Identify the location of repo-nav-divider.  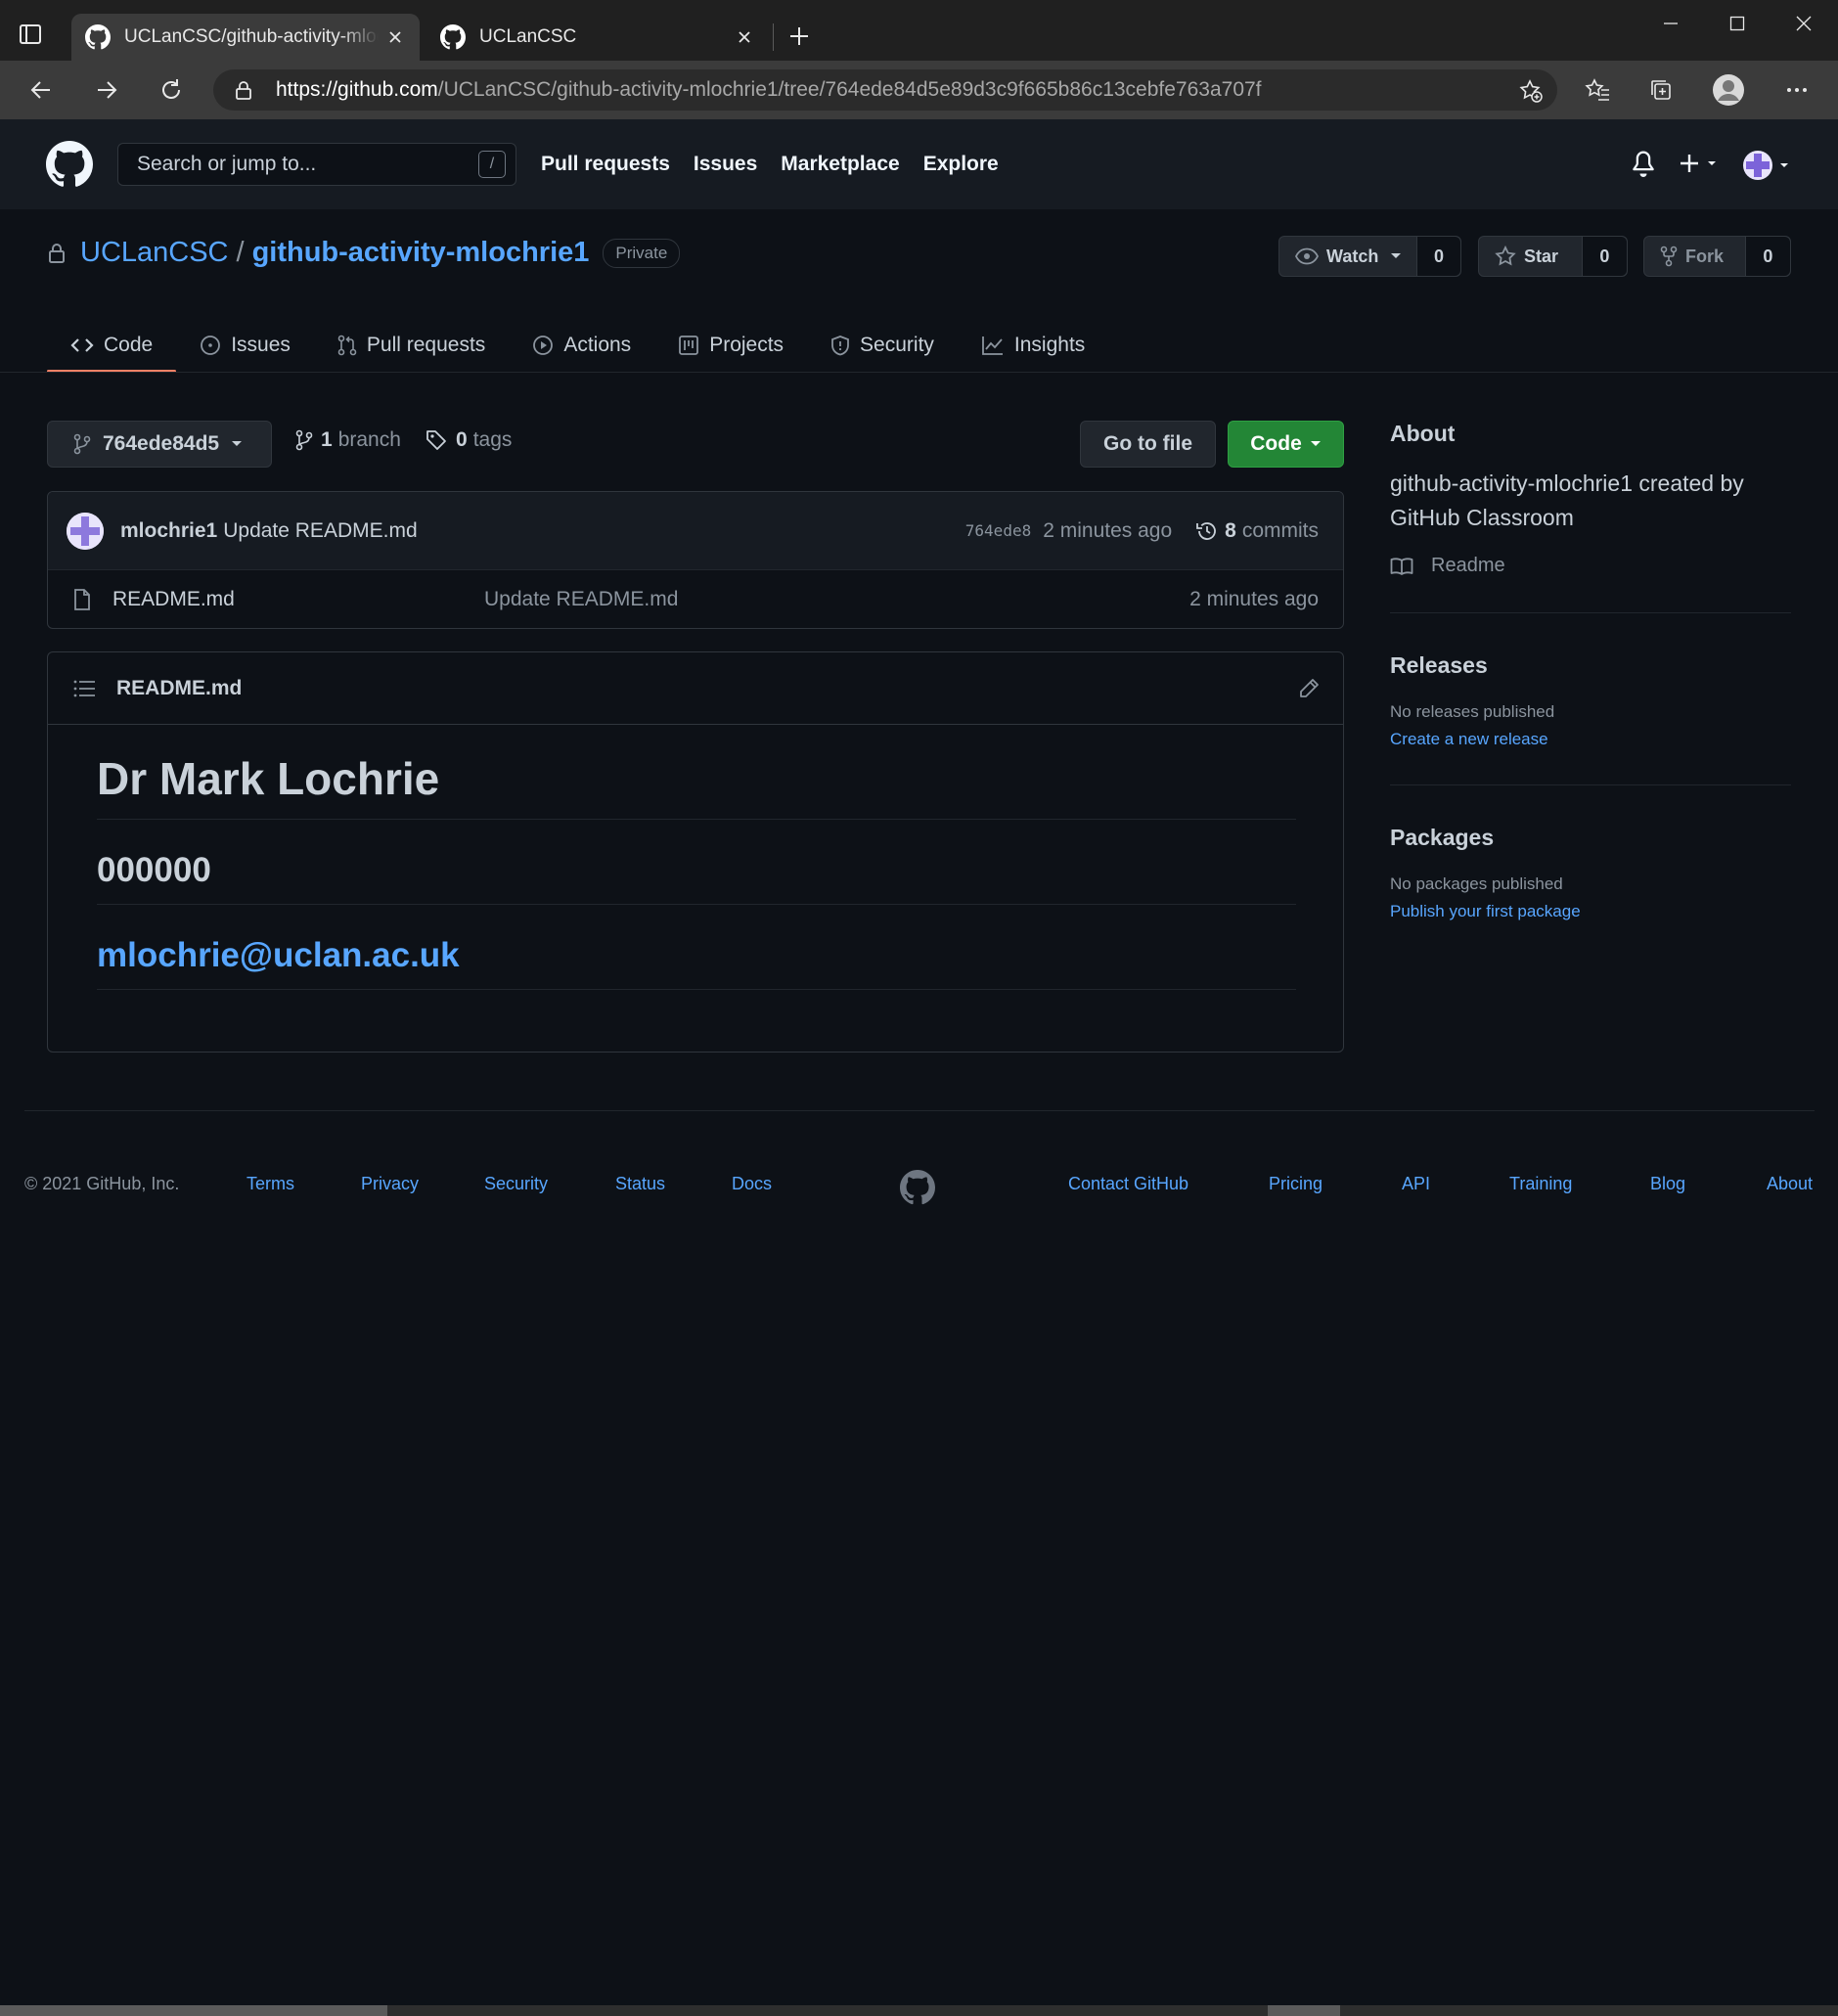
(919, 372).